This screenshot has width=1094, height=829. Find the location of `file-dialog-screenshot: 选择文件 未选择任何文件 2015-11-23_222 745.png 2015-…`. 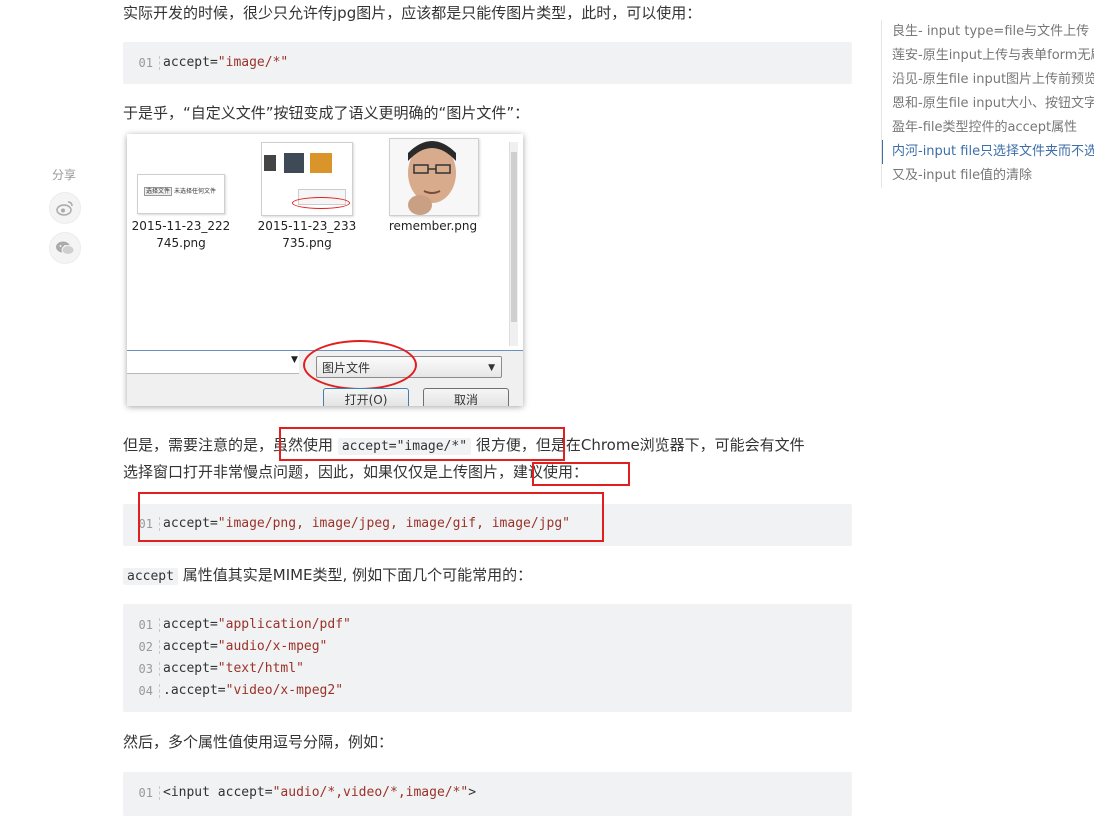

file-dialog-screenshot: 选择文件 未选择任何文件 2015-11-23_222 745.png 2015-… is located at coordinates (325, 270).